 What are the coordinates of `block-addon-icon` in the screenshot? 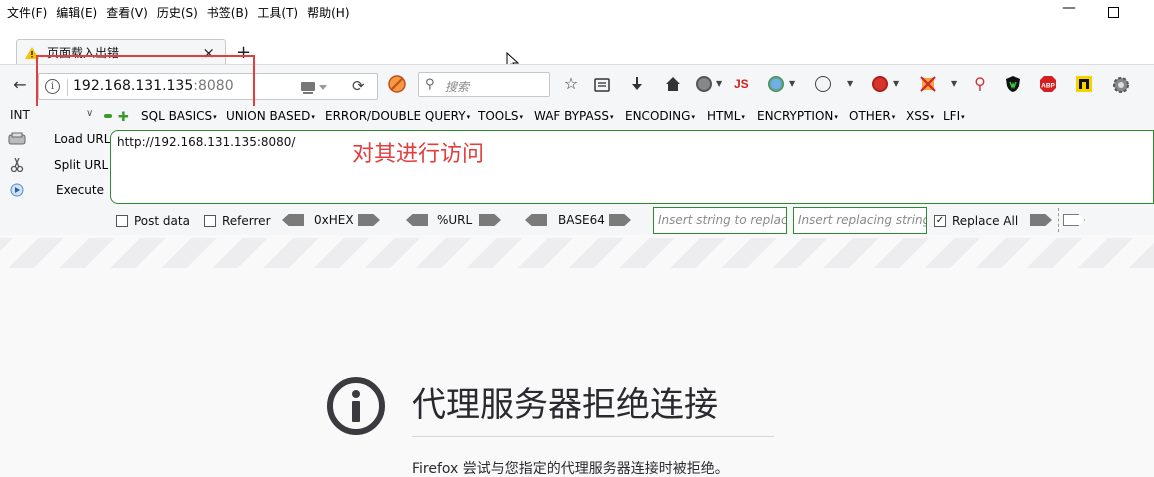 It's located at (928, 84).